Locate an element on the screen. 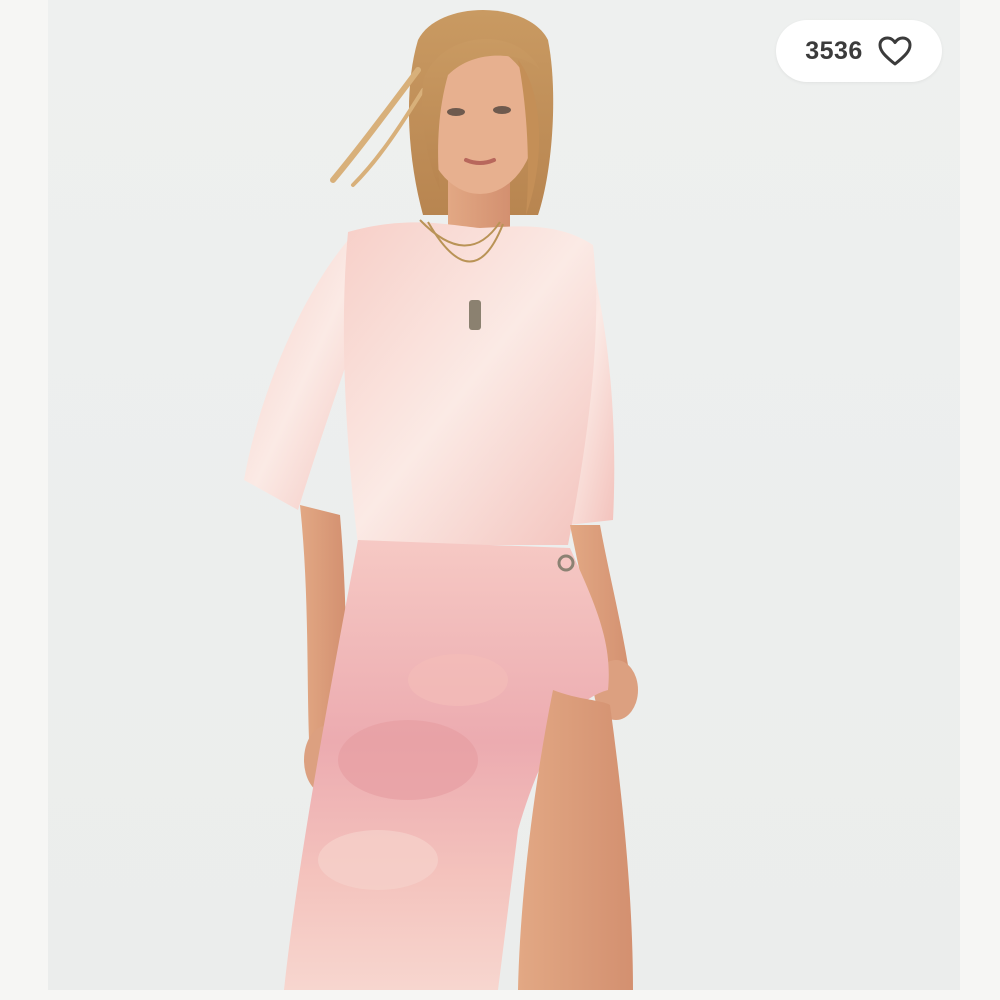 The image size is (1000, 1000). like-button: 3536 is located at coordinates (859, 51).